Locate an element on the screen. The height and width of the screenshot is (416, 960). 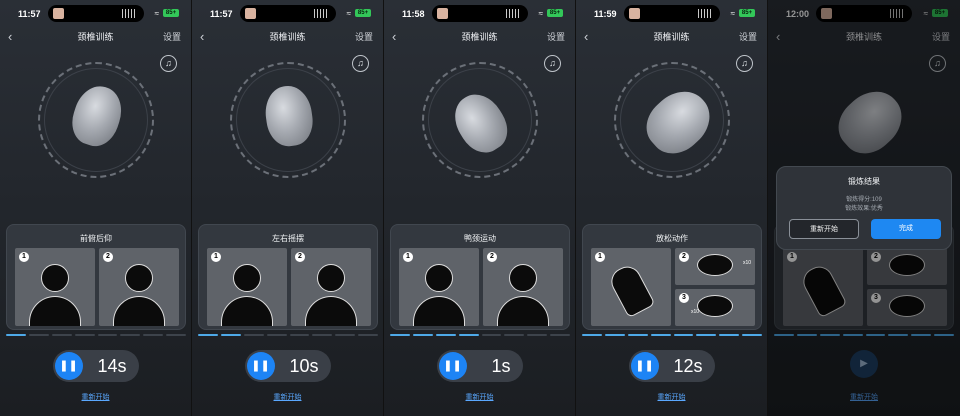
done-button: 完成 is located at coordinates (906, 229).